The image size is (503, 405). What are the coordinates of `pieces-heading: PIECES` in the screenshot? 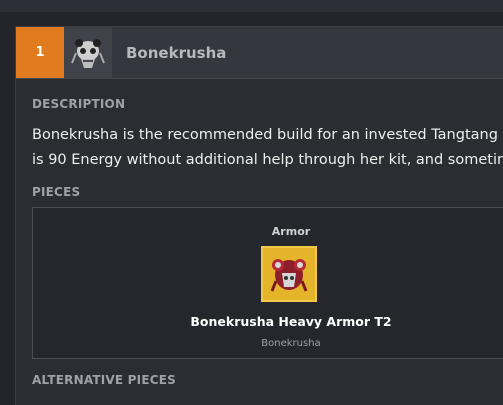 It's located at (56, 192).